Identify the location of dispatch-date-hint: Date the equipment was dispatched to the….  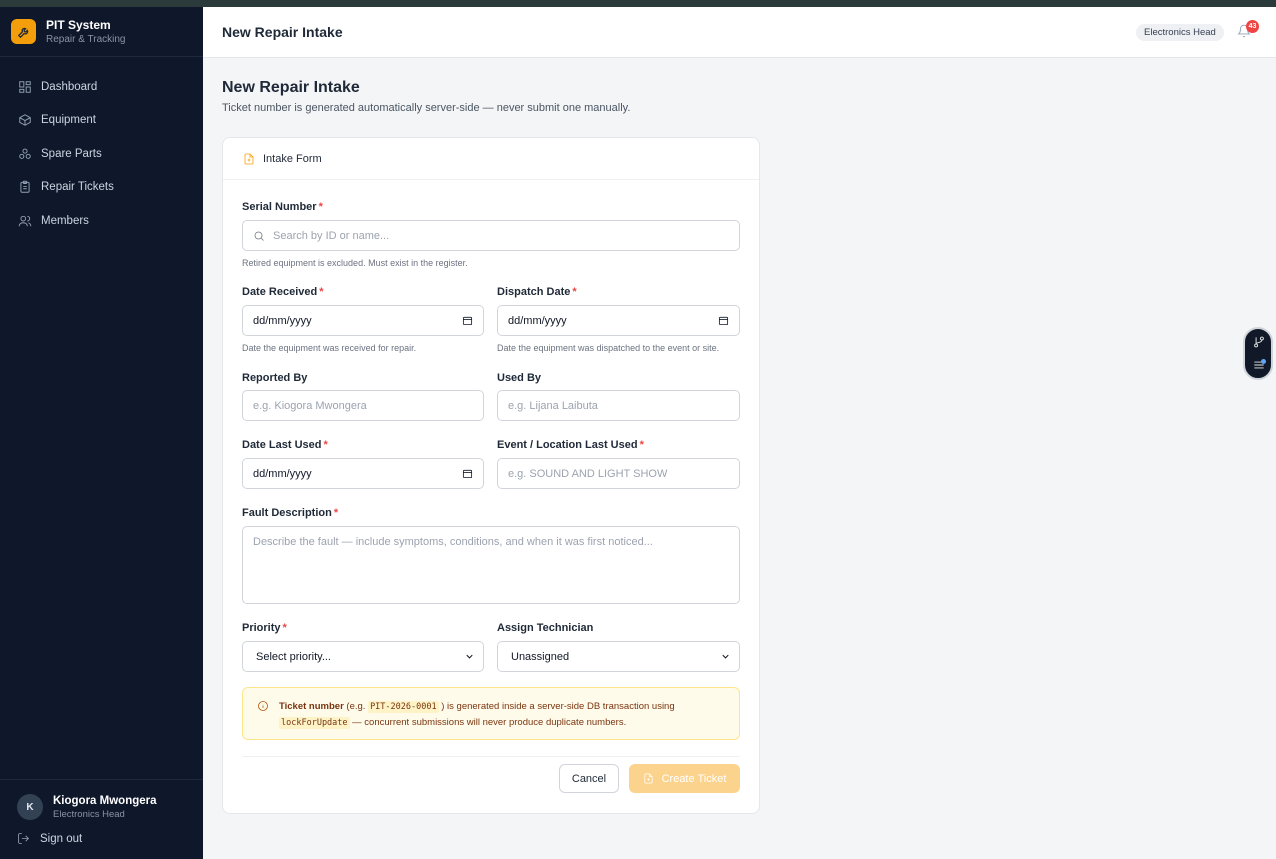
(608, 348).